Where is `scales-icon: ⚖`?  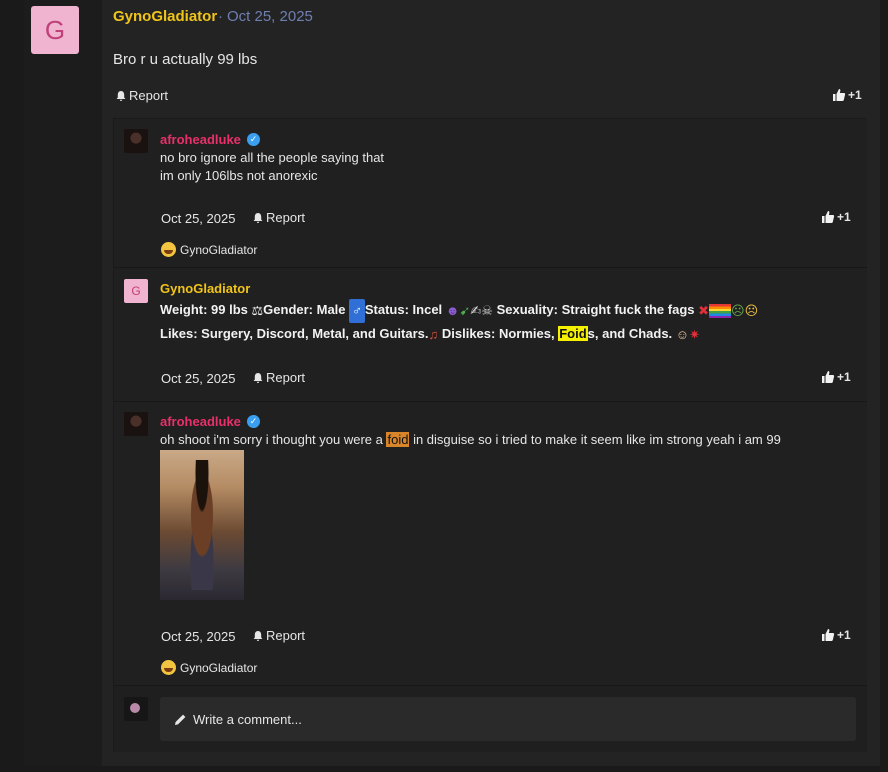
scales-icon: ⚖ is located at coordinates (257, 310).